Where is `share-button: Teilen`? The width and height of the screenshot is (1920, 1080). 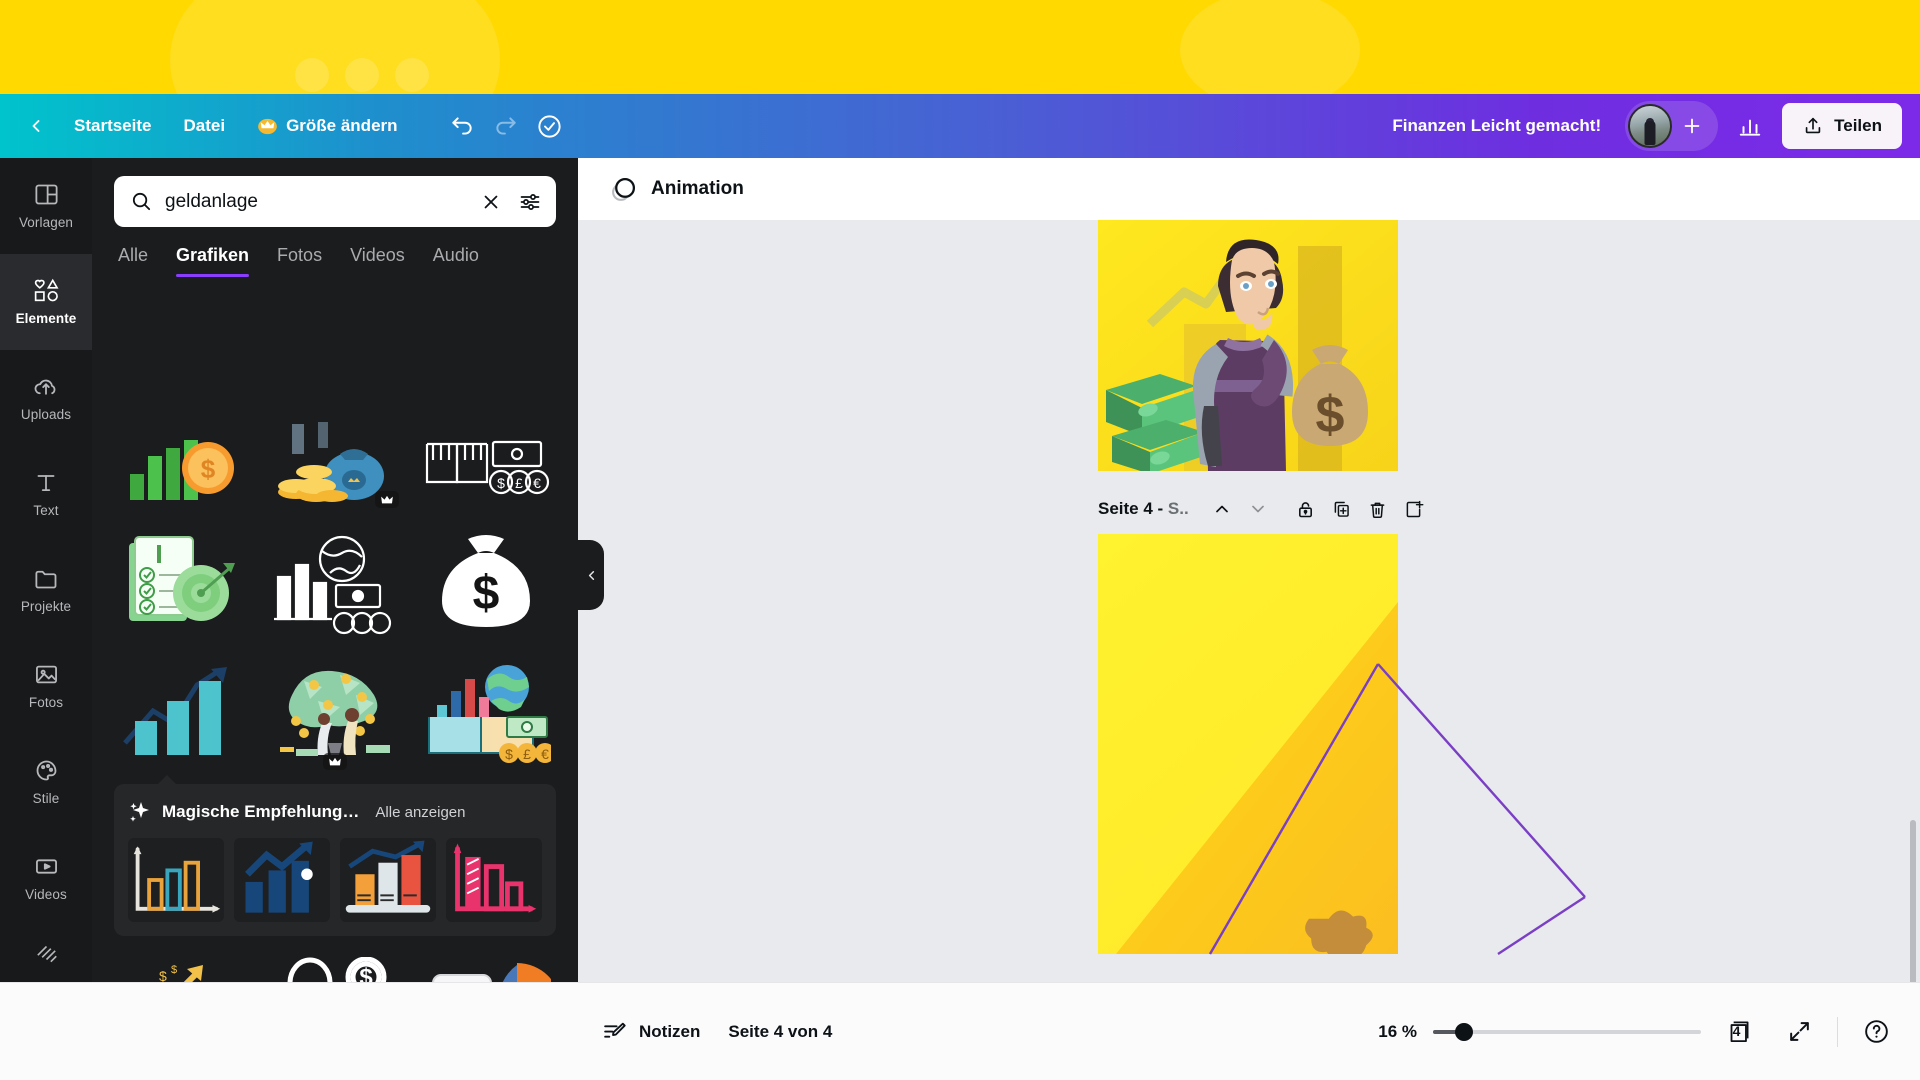
share-button: Teilen is located at coordinates (1842, 126).